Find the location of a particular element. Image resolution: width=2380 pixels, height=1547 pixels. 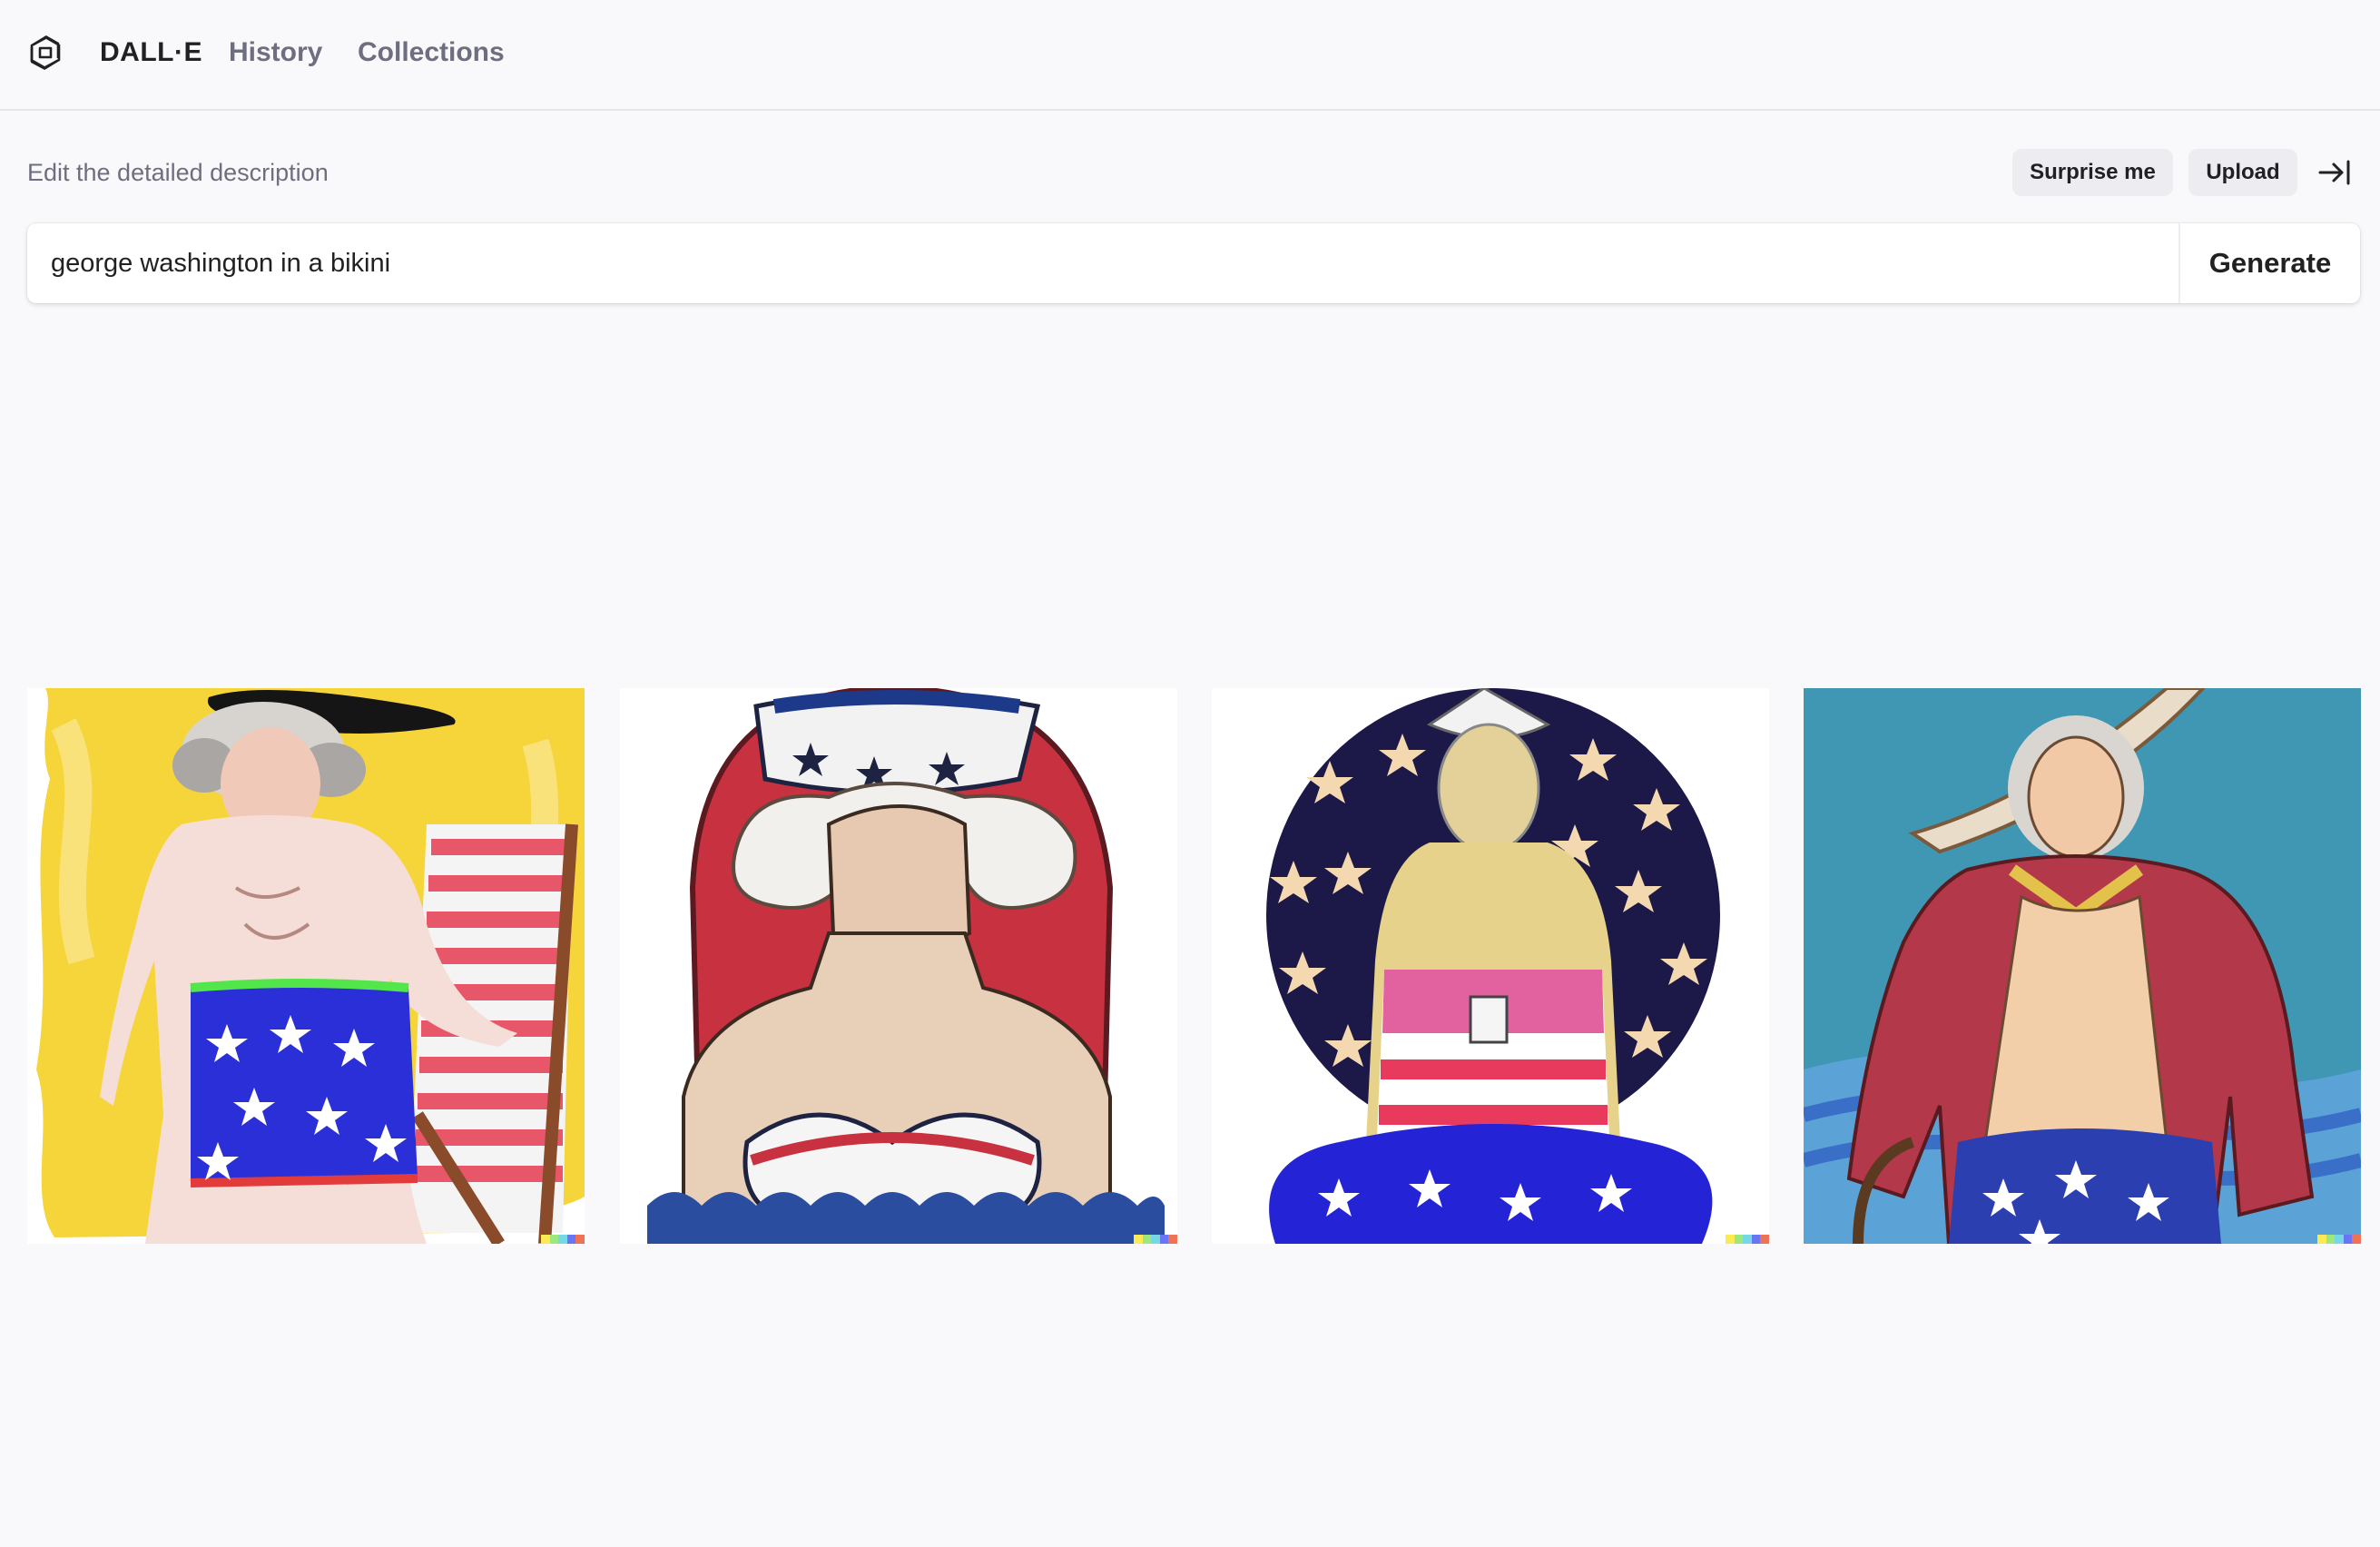

prompt-box: Generate is located at coordinates (1193, 263).